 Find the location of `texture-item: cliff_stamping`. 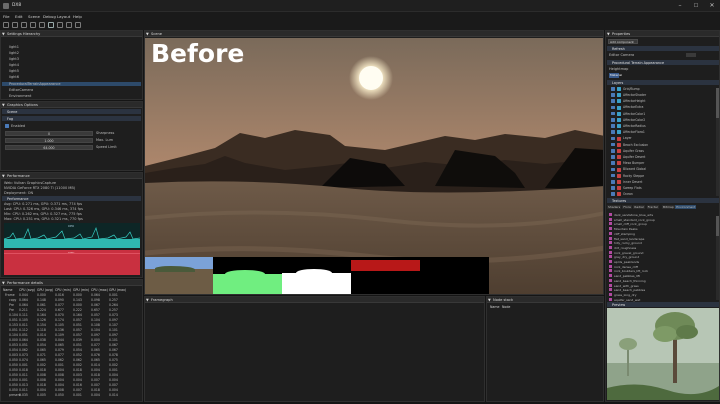

texture-item: cliff_stamping is located at coordinates (622, 233).